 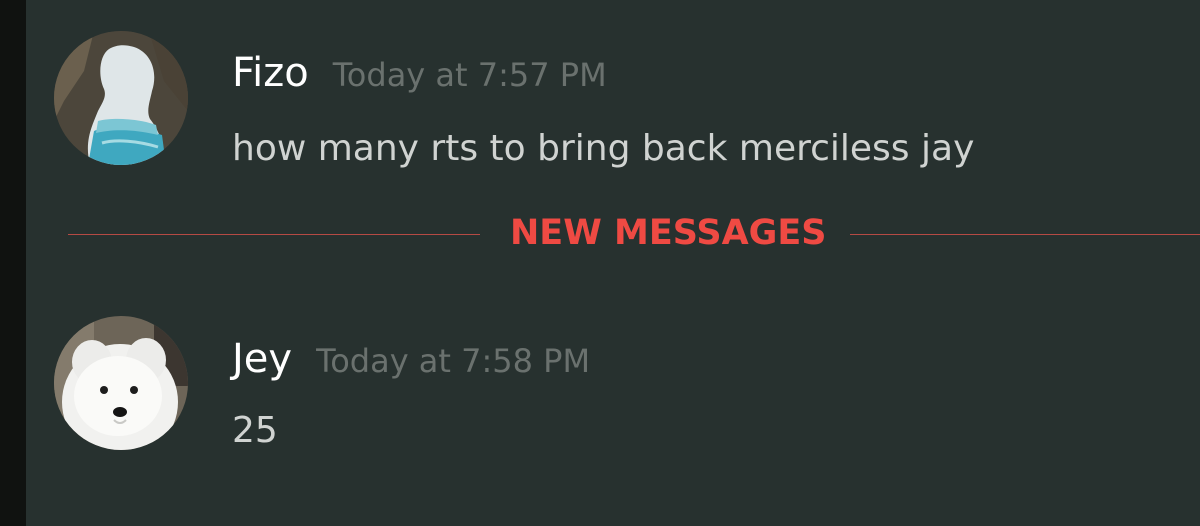 I want to click on message-timestamp: Today at 7:58 PM, so click(x=453, y=361).